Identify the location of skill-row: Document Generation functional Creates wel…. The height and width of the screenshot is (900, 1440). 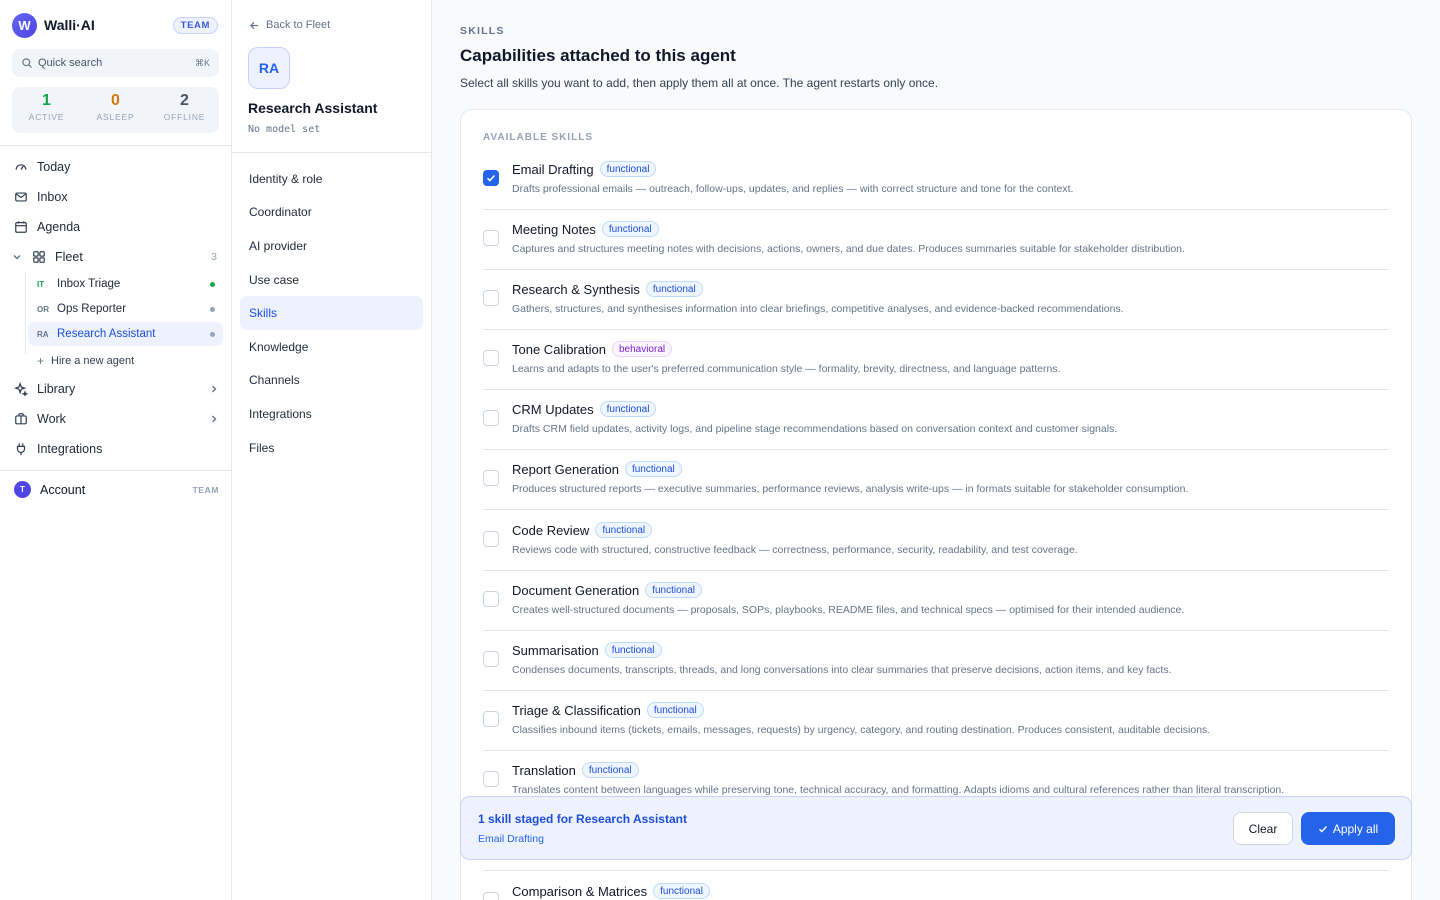
(936, 601).